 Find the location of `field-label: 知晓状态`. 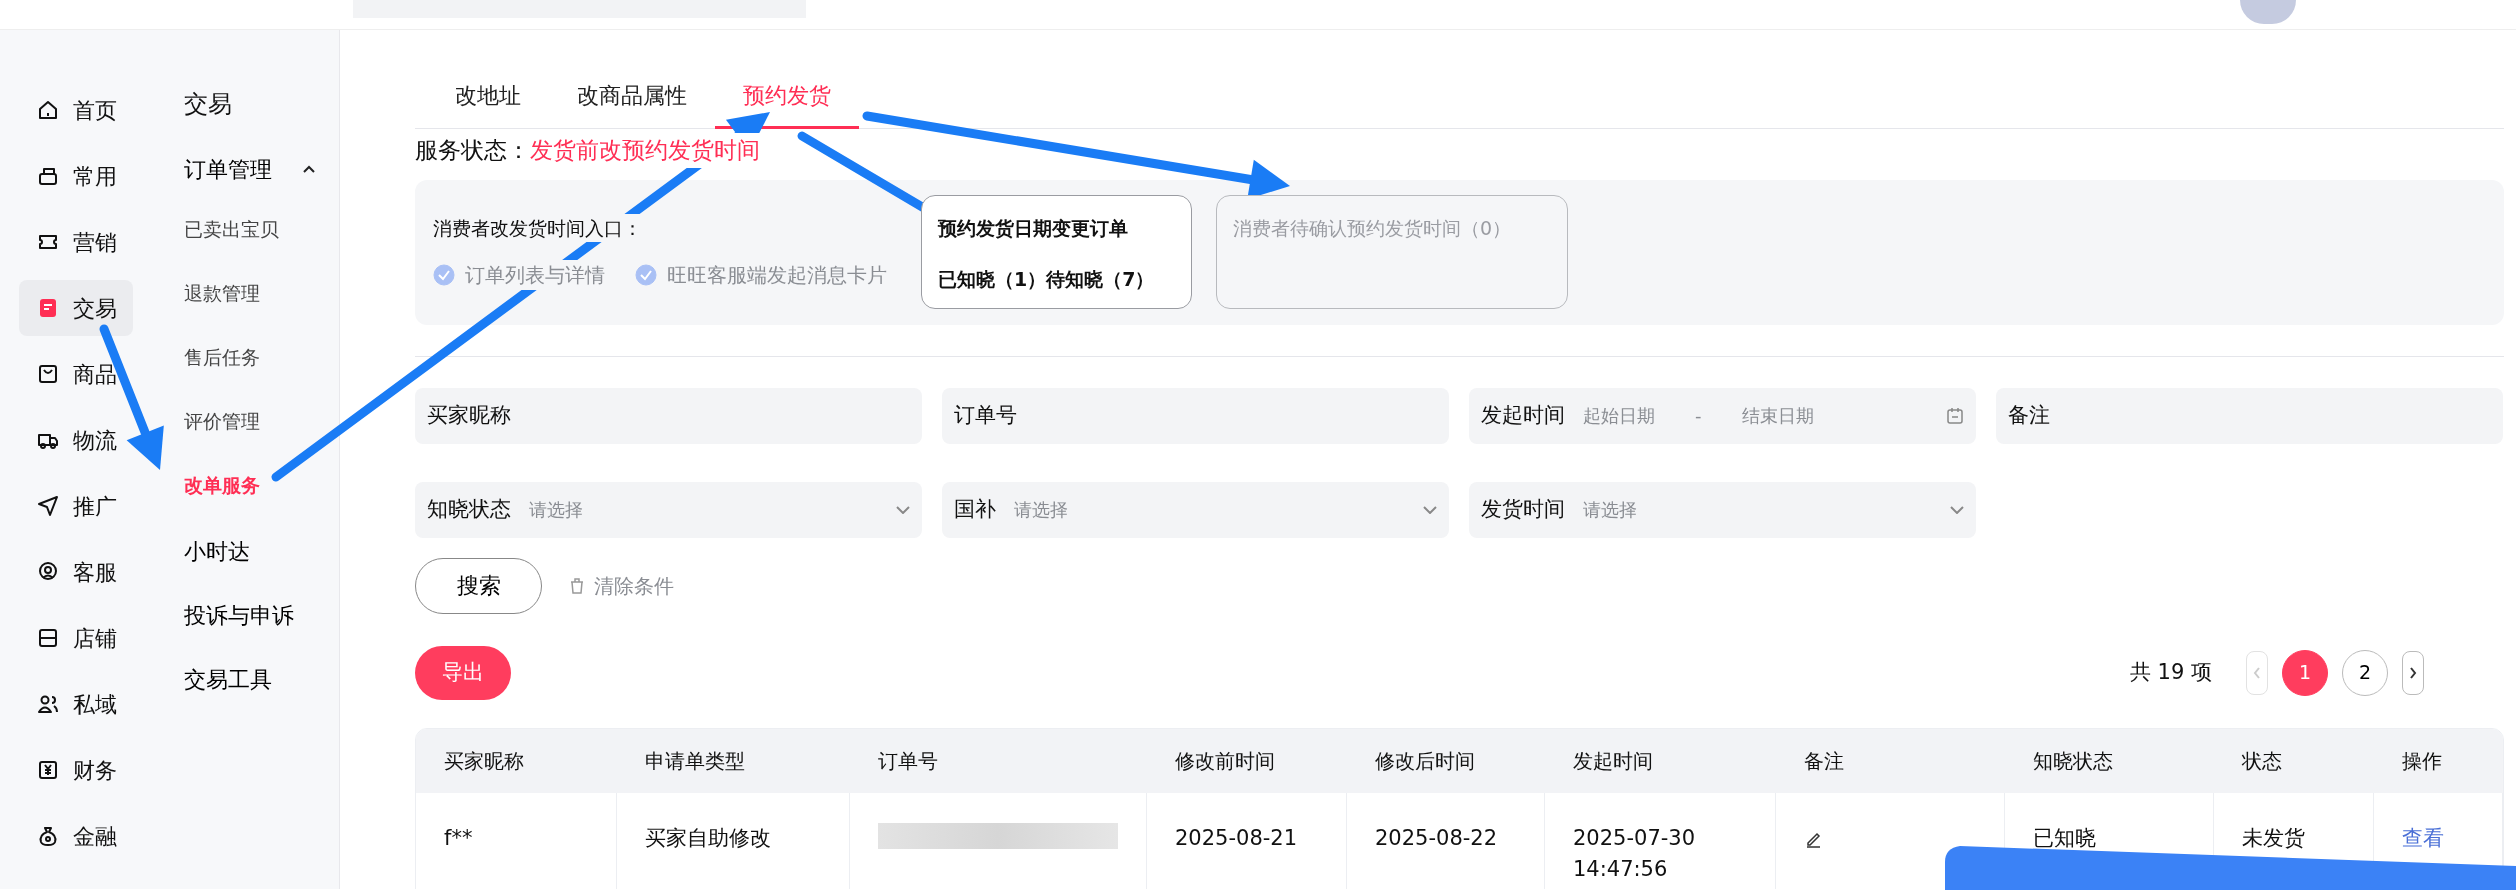

field-label: 知晓状态 is located at coordinates (469, 509).